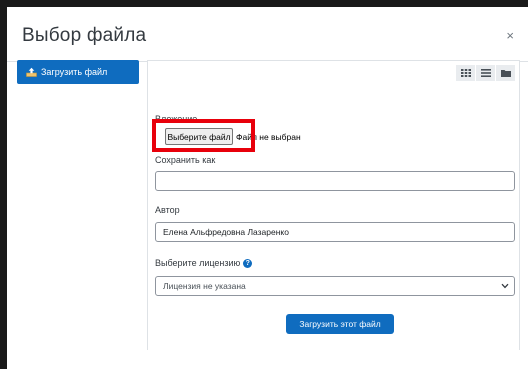  I want to click on chevron-down-icon, so click(505, 286).